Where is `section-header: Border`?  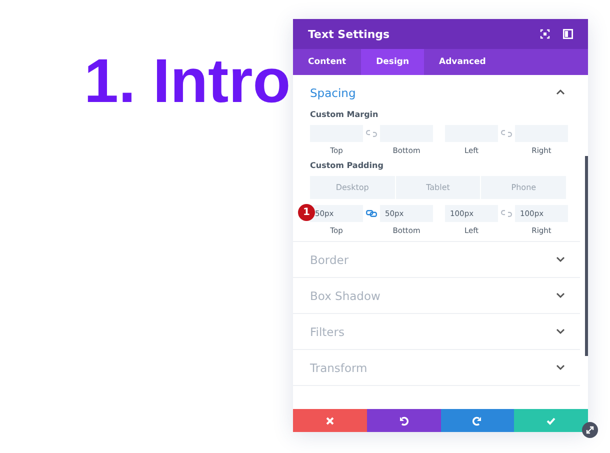 section-header: Border is located at coordinates (436, 259).